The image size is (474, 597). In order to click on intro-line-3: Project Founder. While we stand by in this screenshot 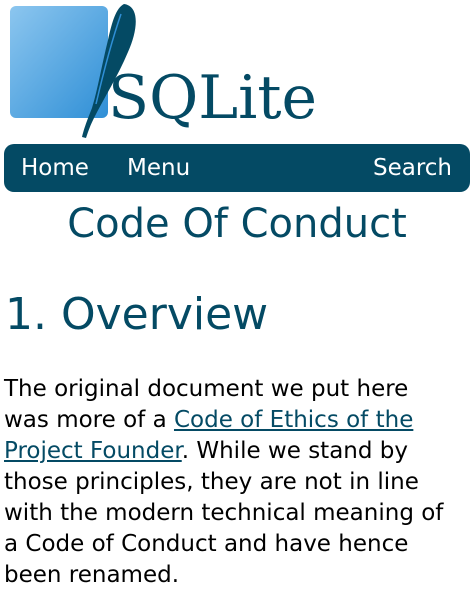, I will do `click(235, 451)`.